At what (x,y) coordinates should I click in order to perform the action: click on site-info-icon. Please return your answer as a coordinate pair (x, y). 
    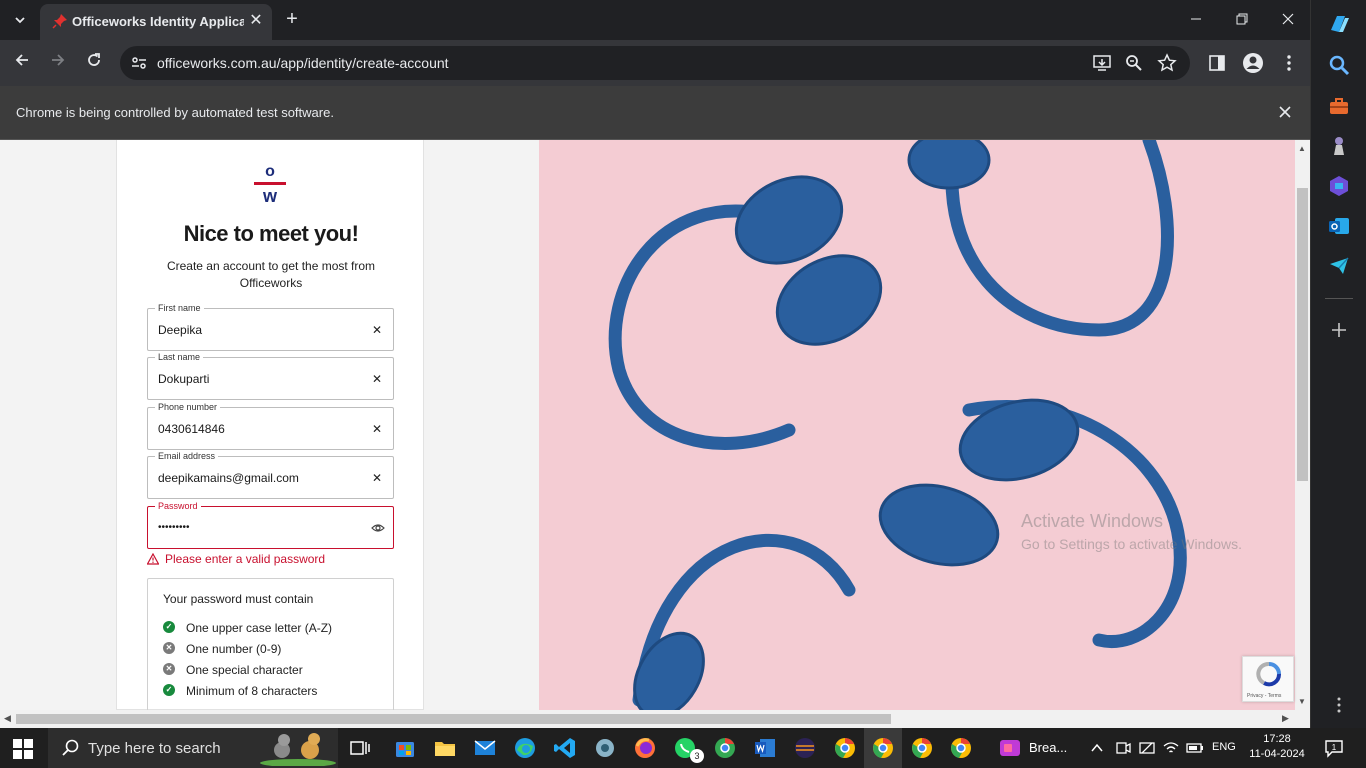
    Looking at the image, I should click on (139, 63).